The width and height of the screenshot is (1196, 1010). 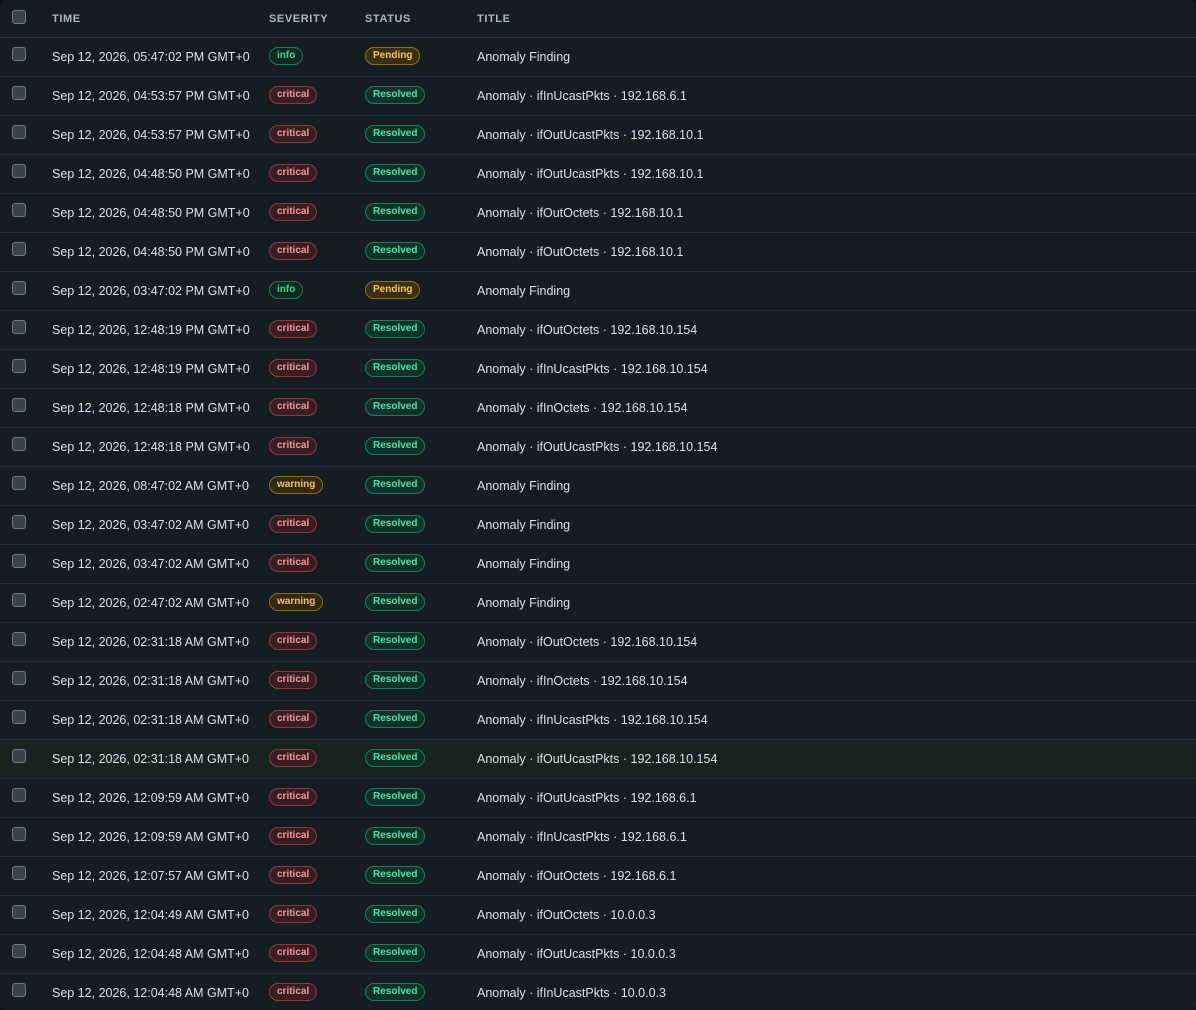 I want to click on select-all-checkbox, so click(x=19, y=16).